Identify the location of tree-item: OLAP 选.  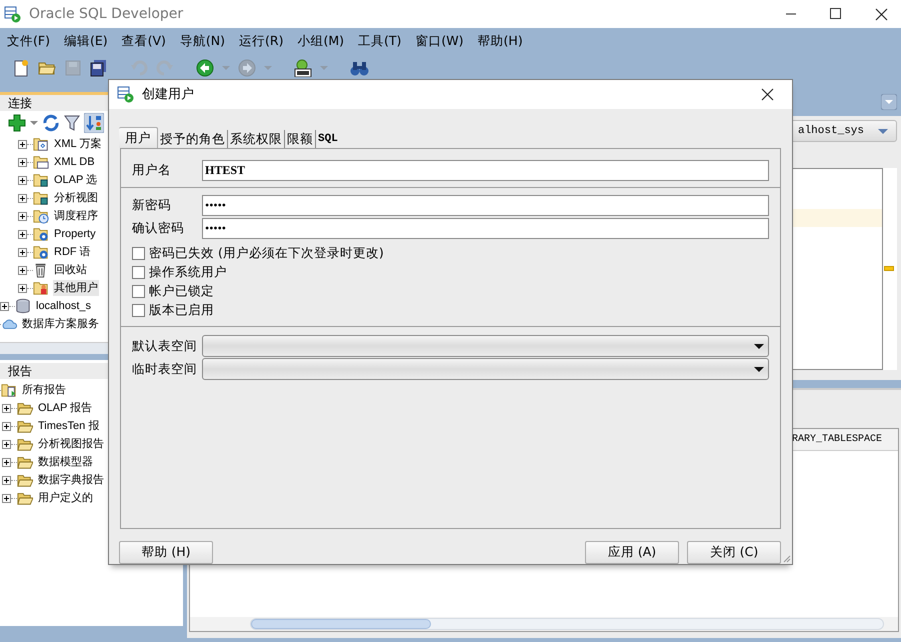
(75, 180).